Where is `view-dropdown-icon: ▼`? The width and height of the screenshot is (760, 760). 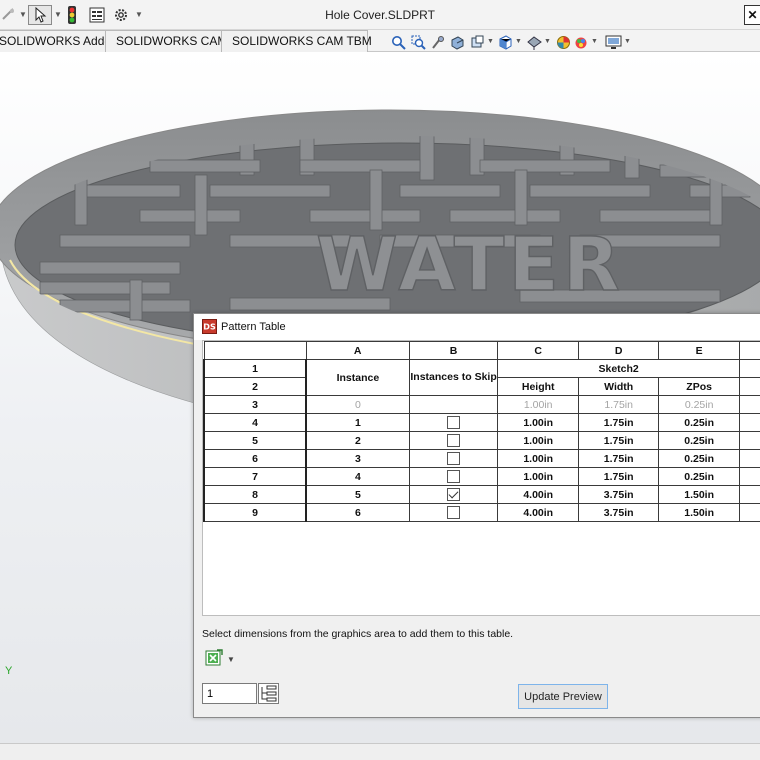
view-dropdown-icon: ▼ is located at coordinates (490, 41).